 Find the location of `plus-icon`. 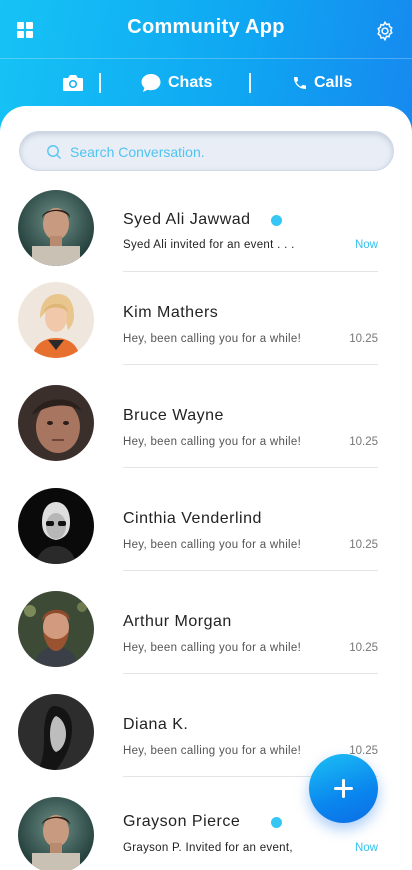

plus-icon is located at coordinates (343, 788).